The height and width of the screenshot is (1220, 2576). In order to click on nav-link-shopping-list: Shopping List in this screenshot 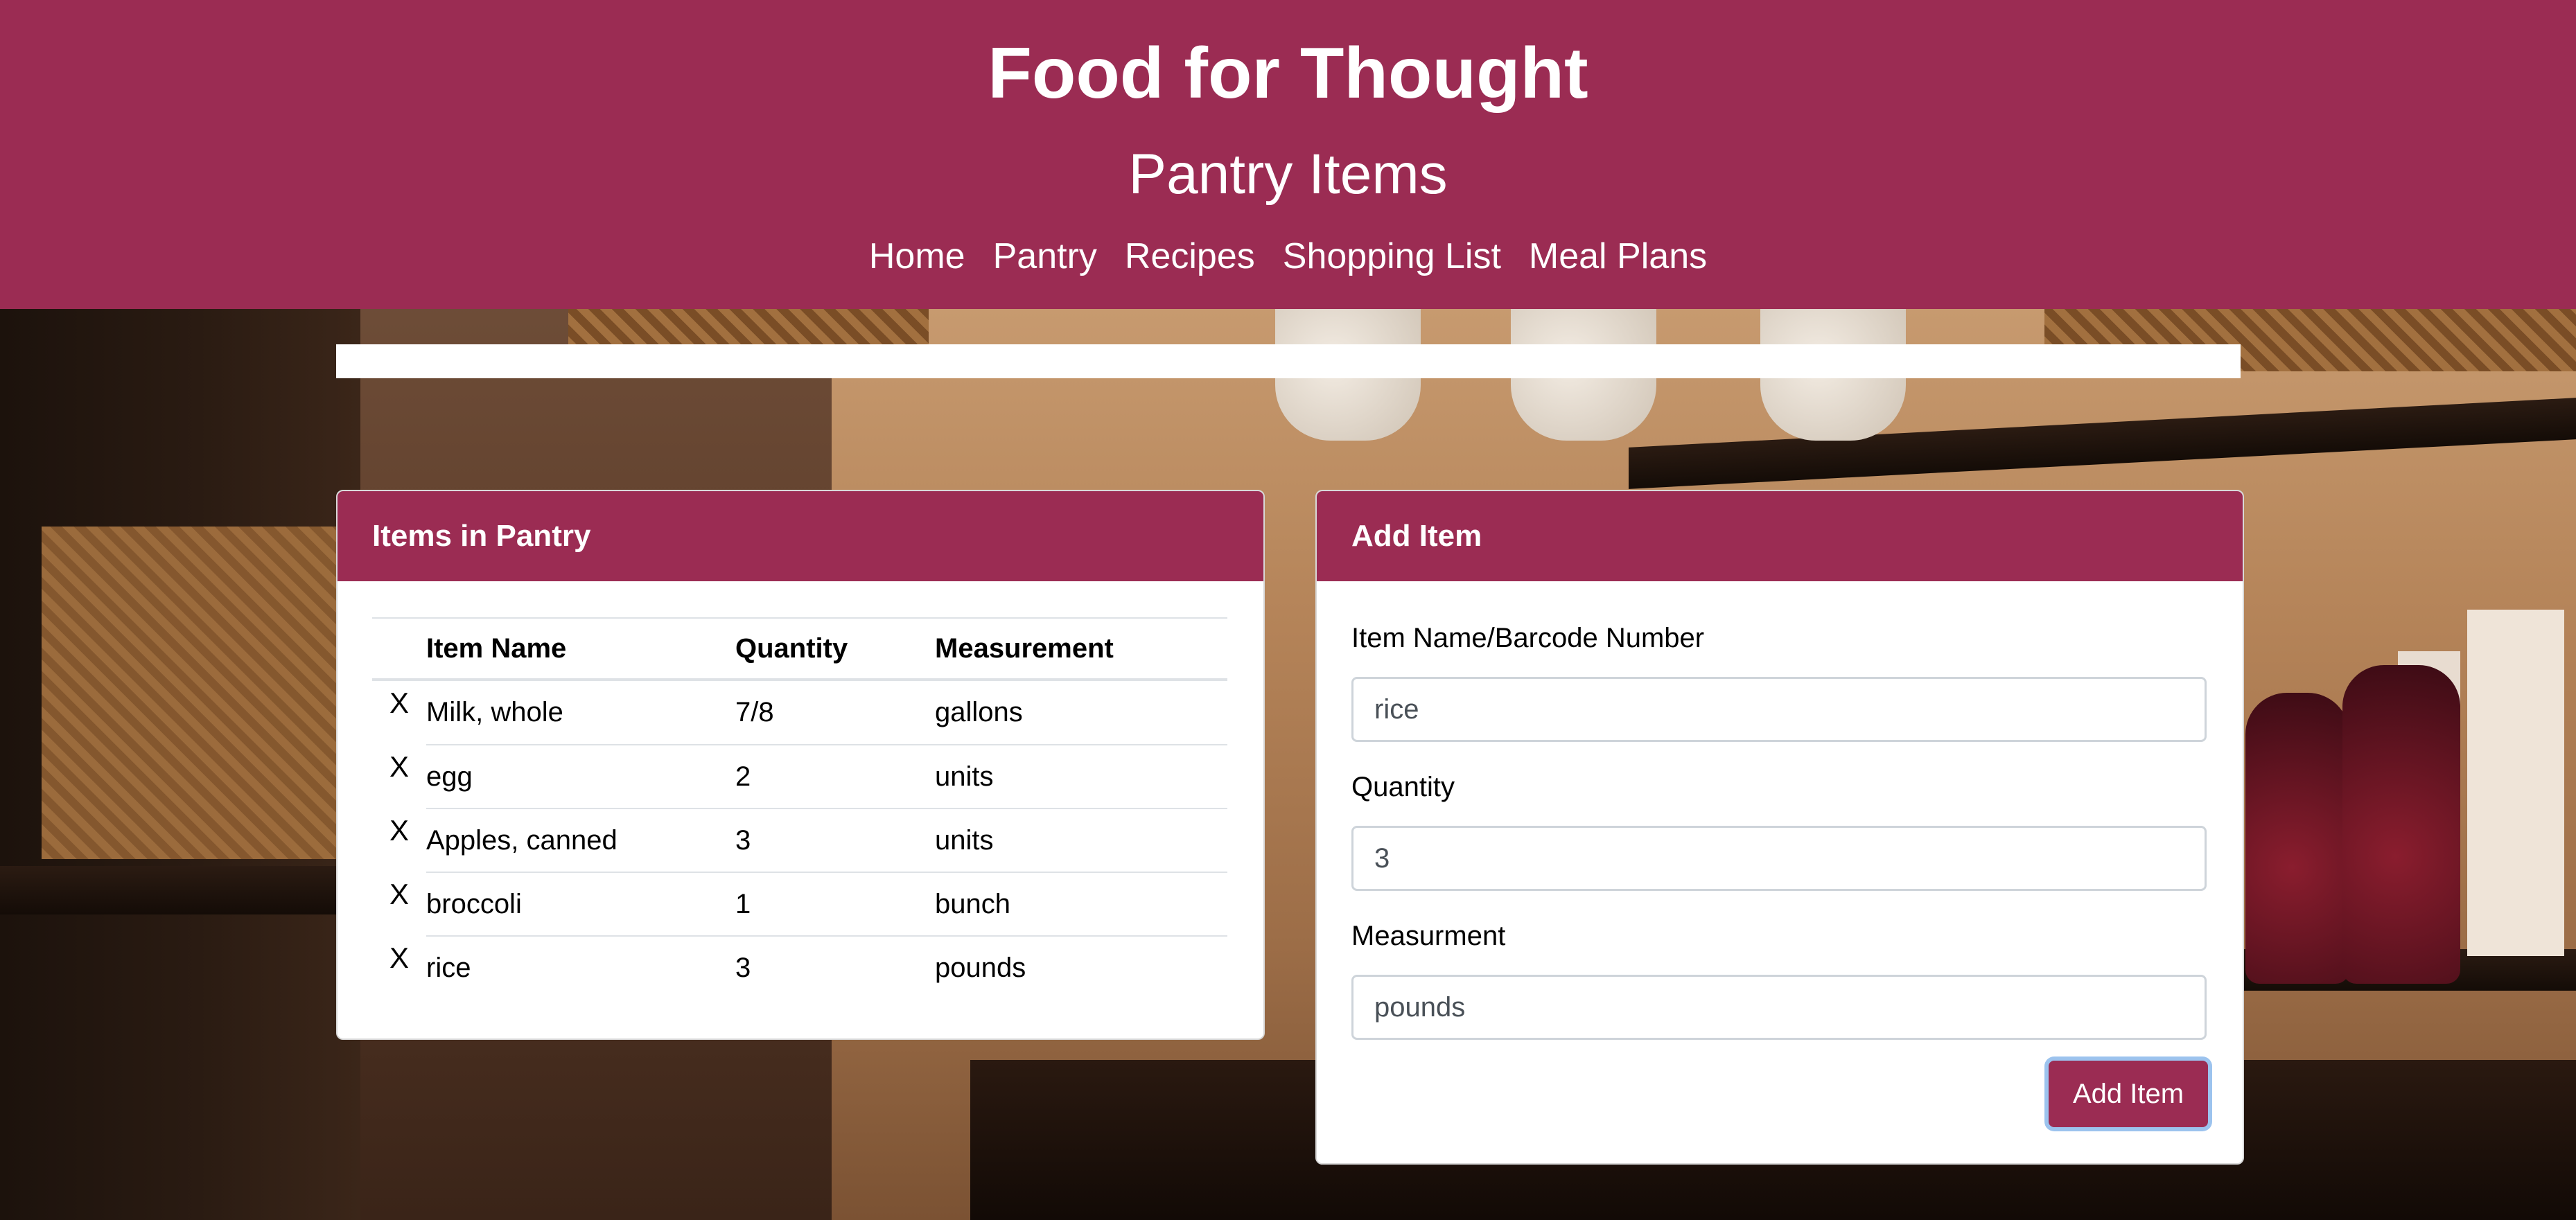, I will do `click(1392, 256)`.